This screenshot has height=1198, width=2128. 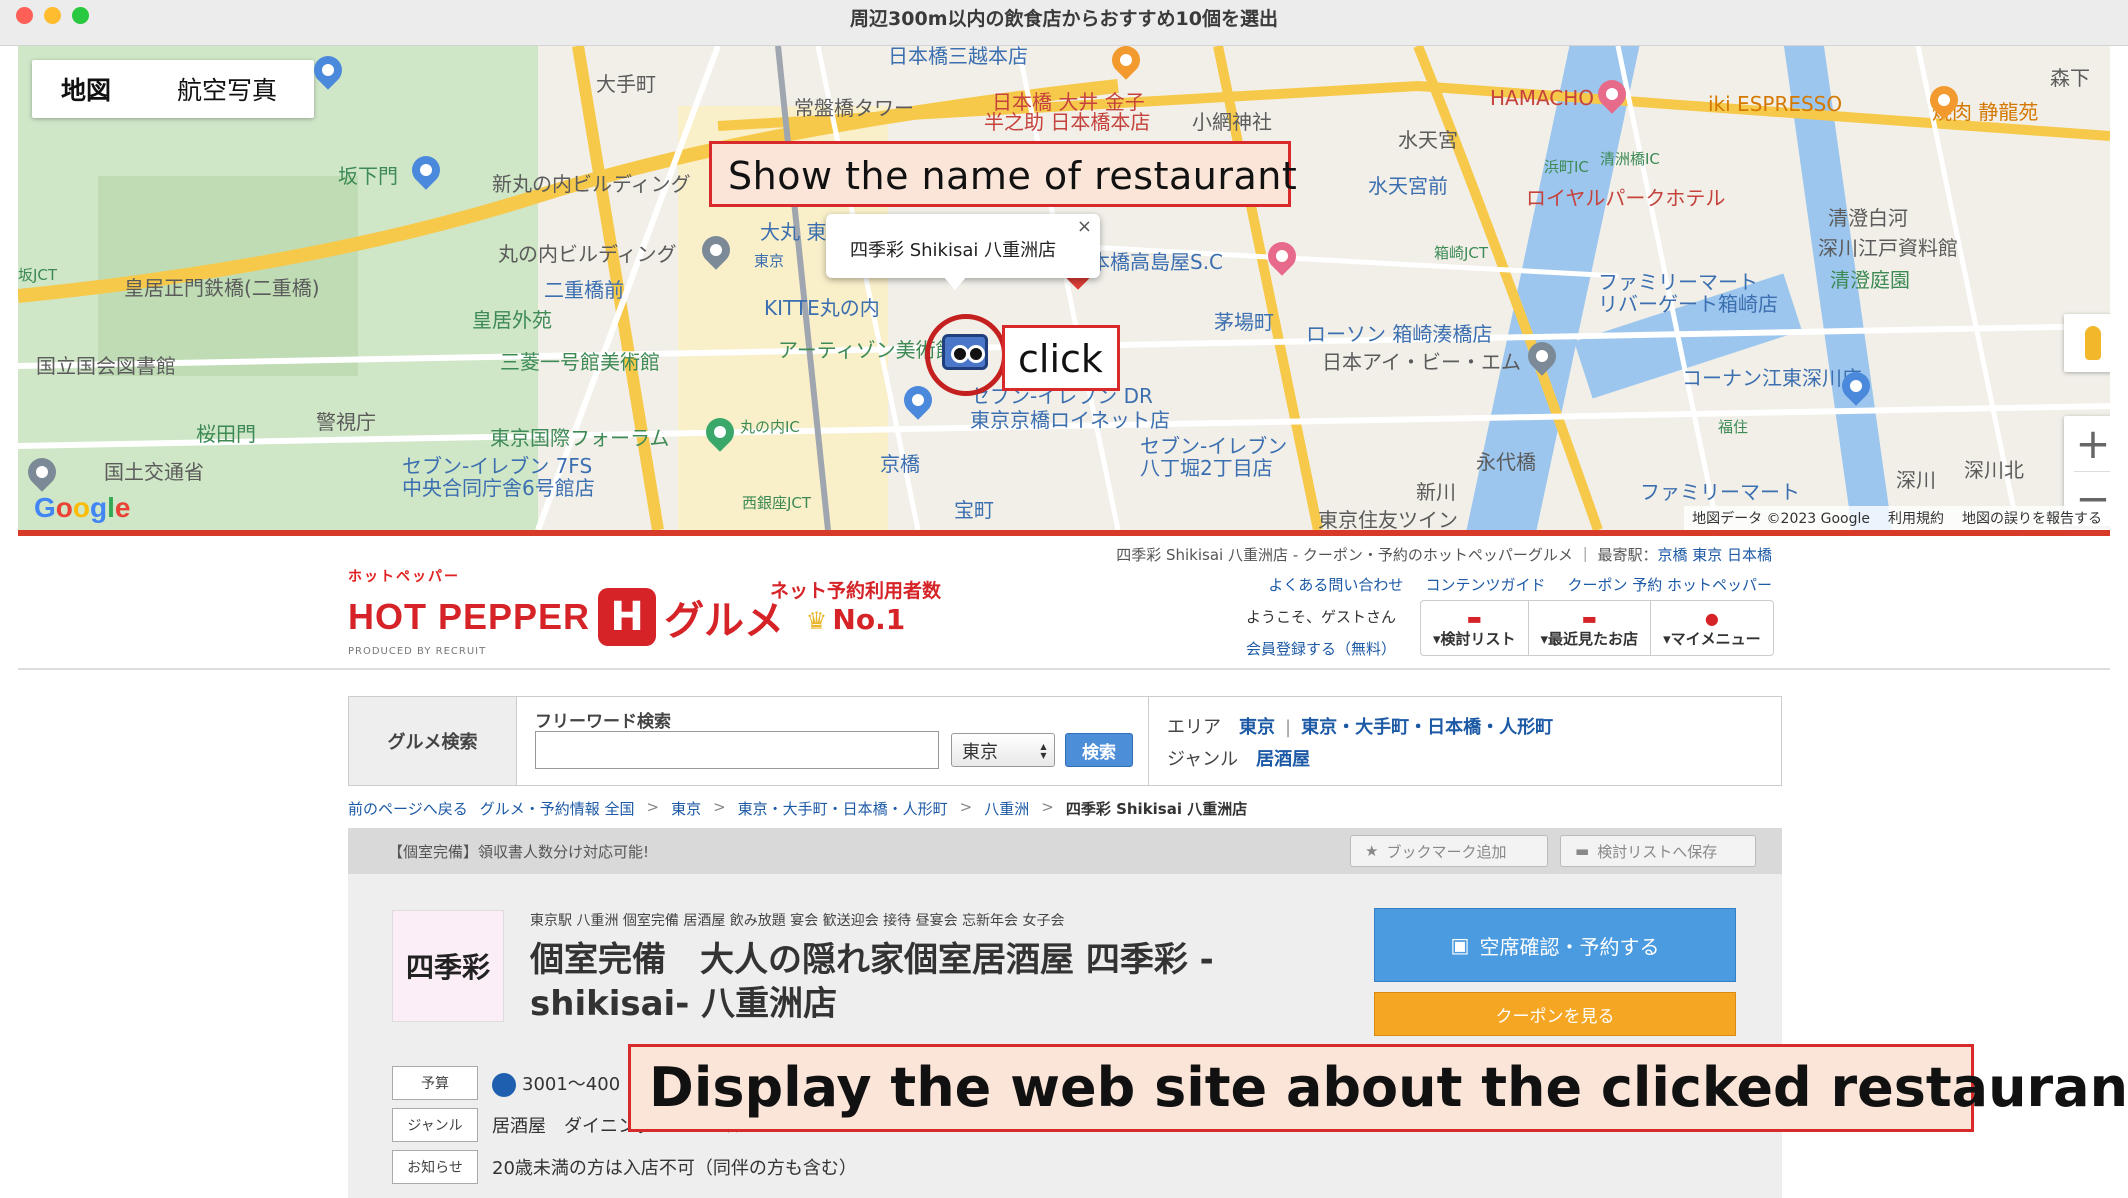 I want to click on map-label: 深川北, so click(x=1994, y=470).